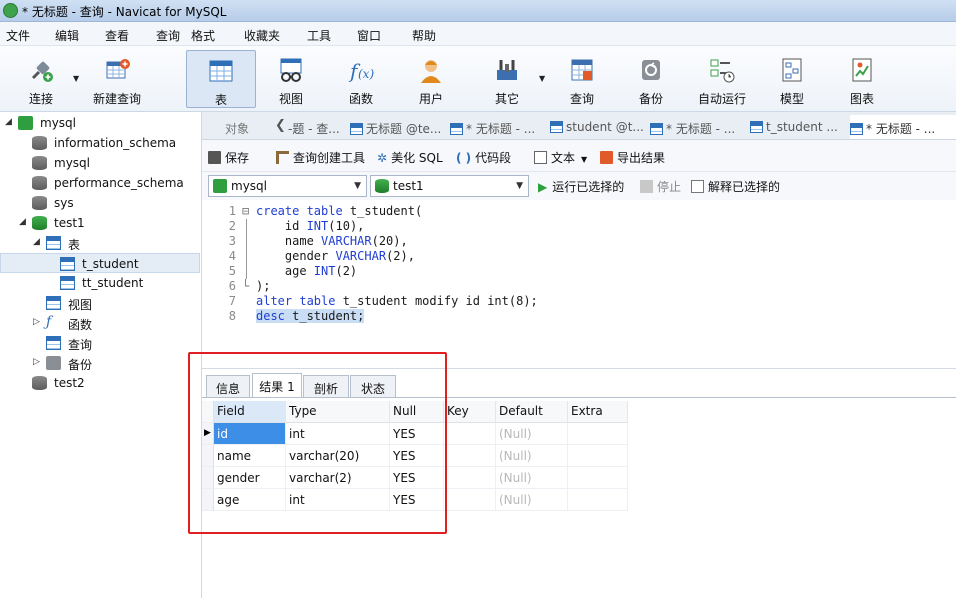  Describe the element at coordinates (277, 385) in the screenshot. I see `tab-result-1: 结果 1` at that location.